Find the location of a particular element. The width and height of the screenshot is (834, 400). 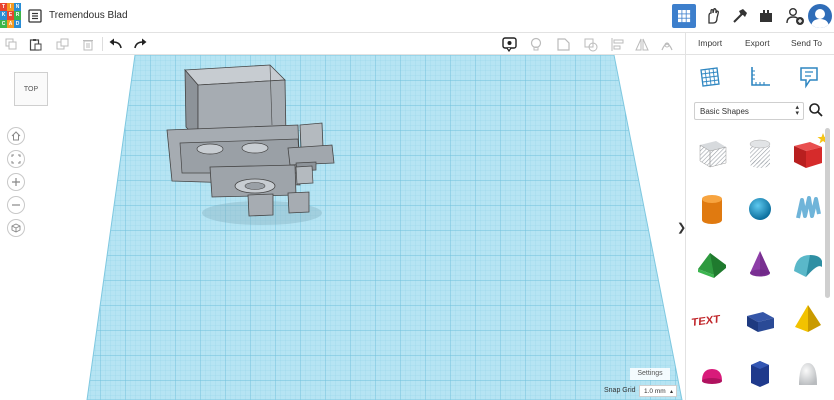

fit-icon is located at coordinates (16, 159).